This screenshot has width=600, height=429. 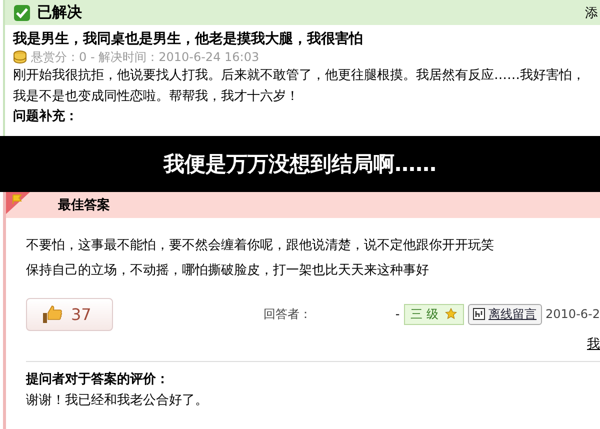 What do you see at coordinates (52, 314) in the screenshot?
I see `thumbs-up-icon` at bounding box center [52, 314].